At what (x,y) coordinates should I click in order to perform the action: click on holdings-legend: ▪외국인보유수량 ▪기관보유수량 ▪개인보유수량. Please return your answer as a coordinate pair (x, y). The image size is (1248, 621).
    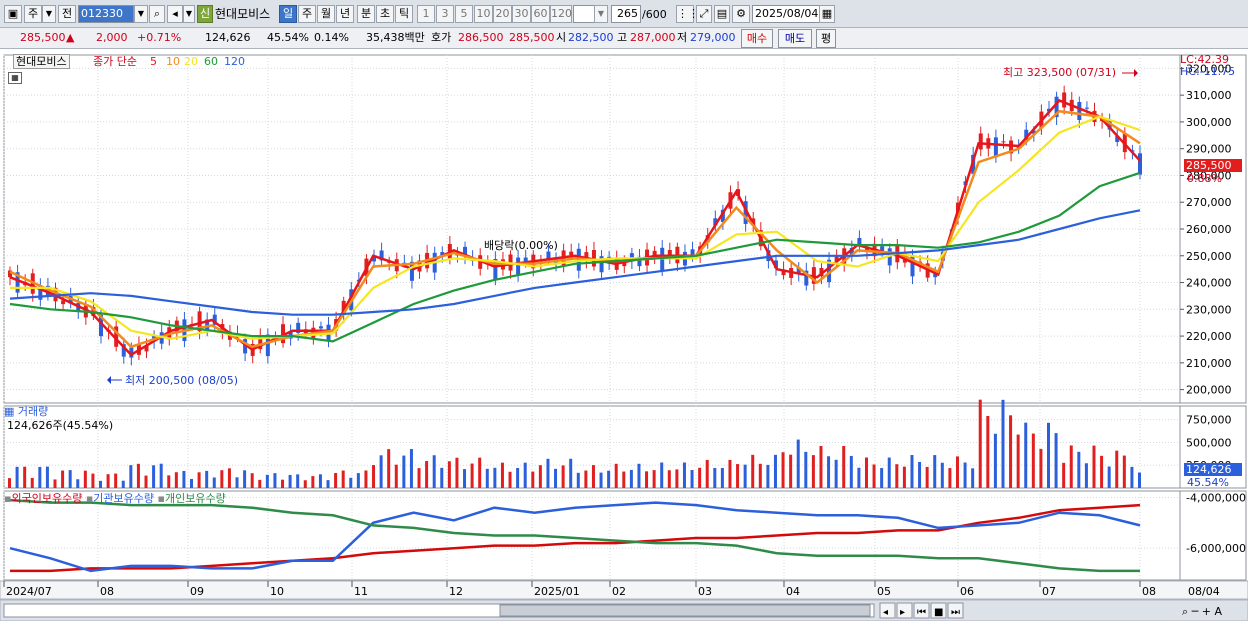
    Looking at the image, I should click on (115, 498).